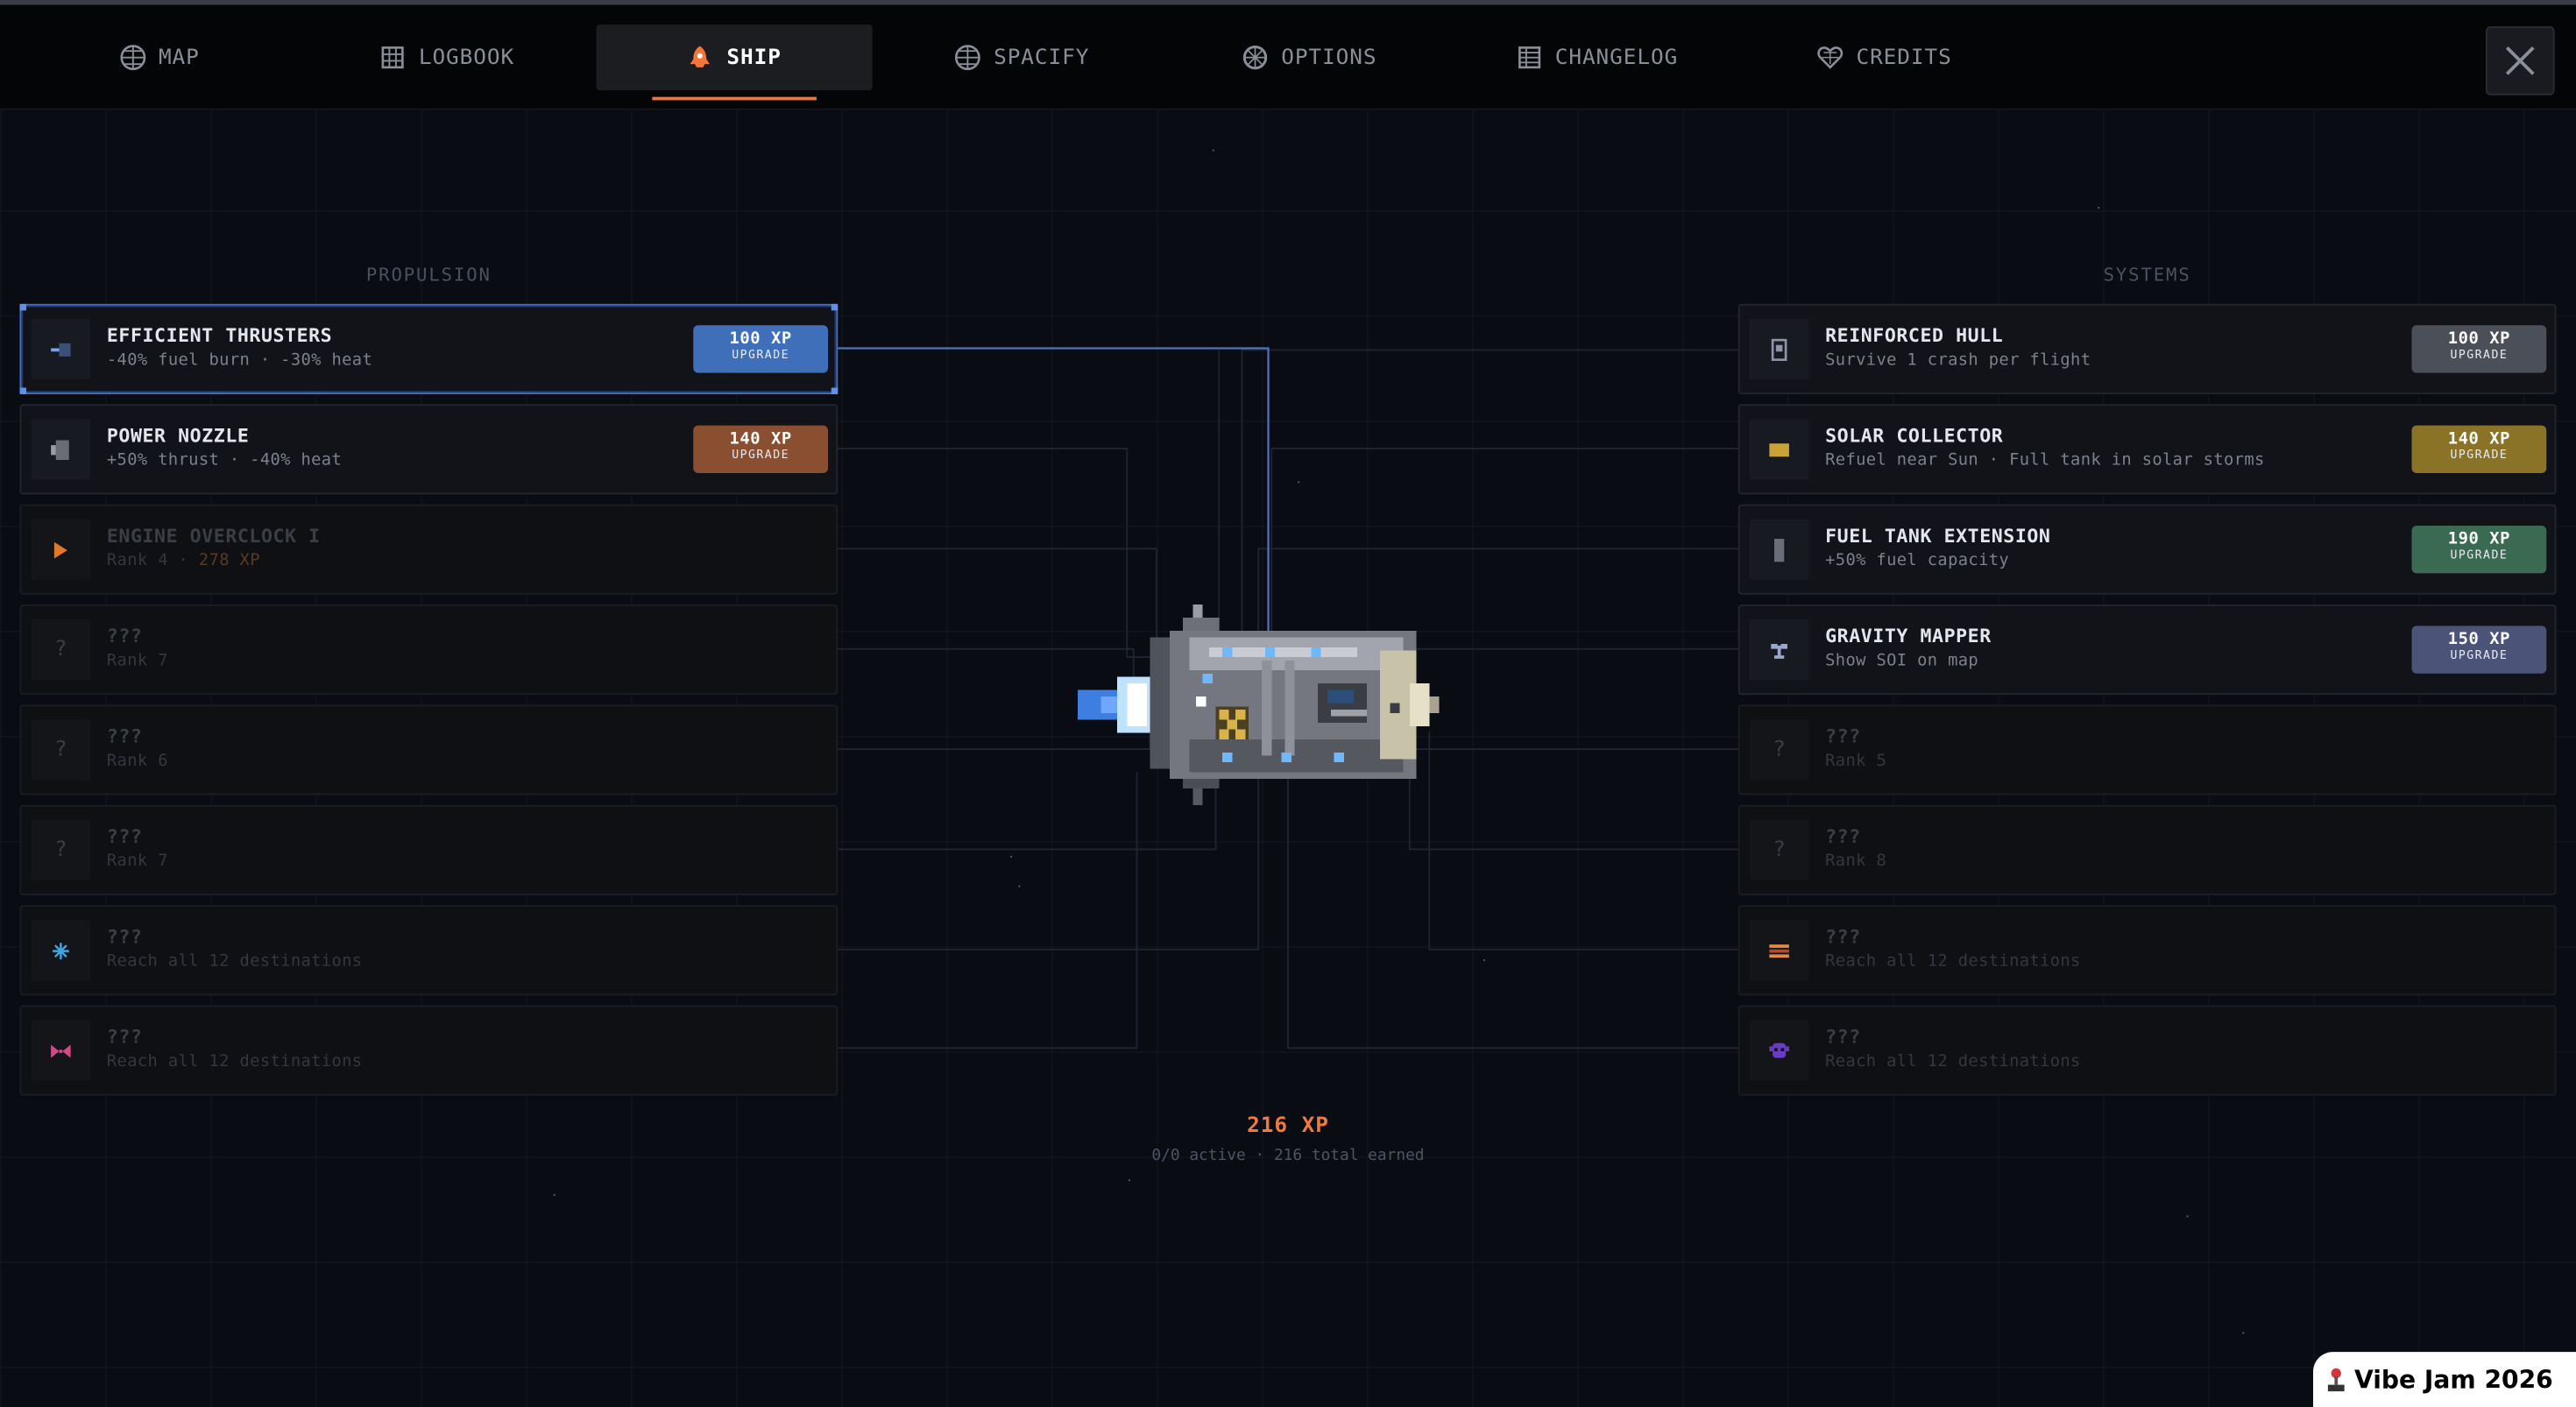  I want to click on locked-card: ? ??? Rank 6, so click(429, 749).